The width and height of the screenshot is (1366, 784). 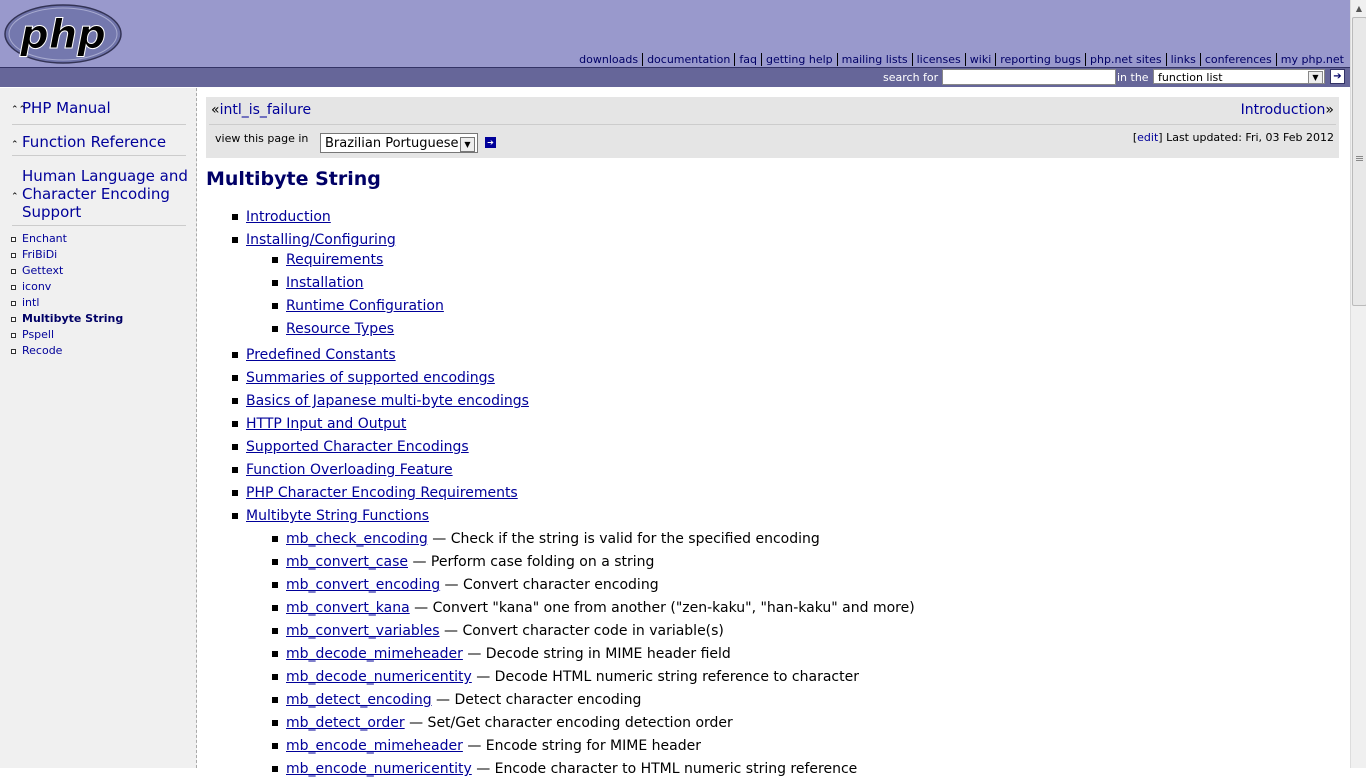 What do you see at coordinates (39, 254) in the screenshot?
I see `sidebar-item-link: FriBiDi` at bounding box center [39, 254].